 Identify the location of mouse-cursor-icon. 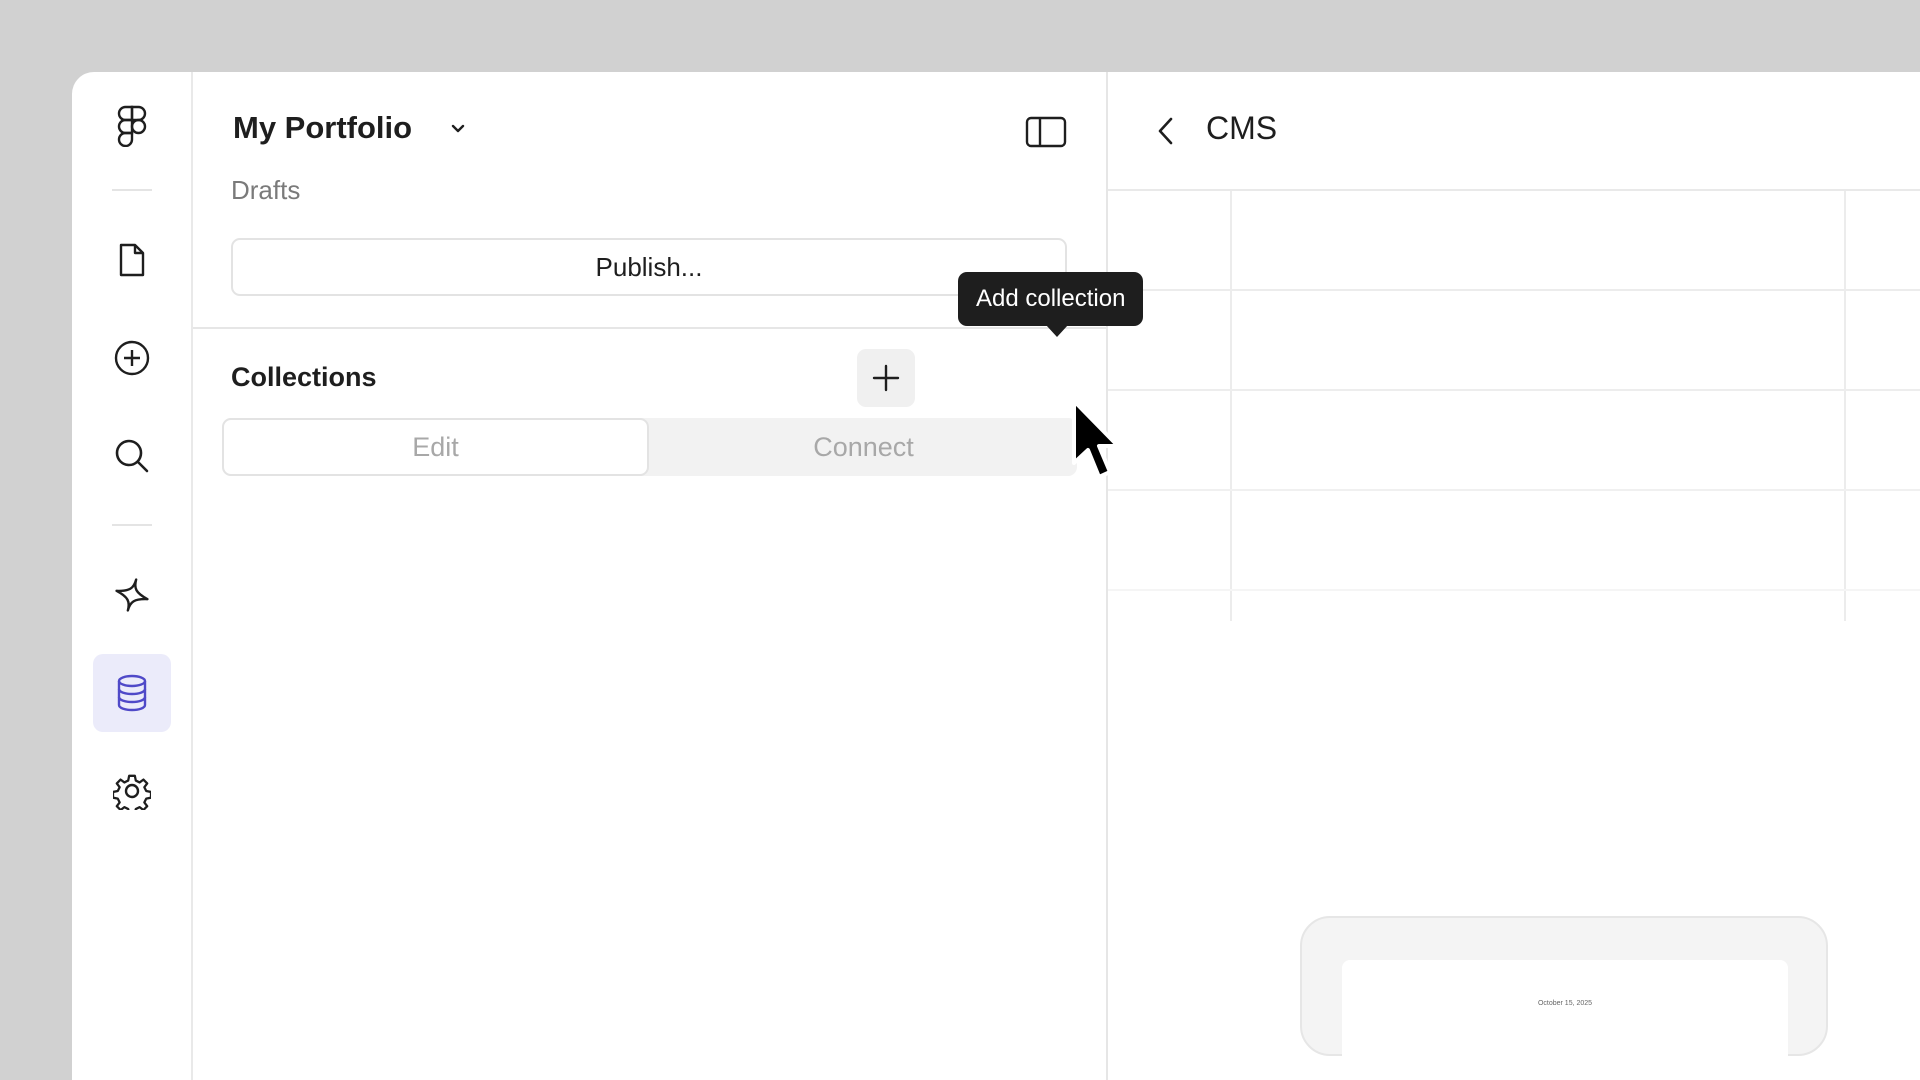
(1100, 442).